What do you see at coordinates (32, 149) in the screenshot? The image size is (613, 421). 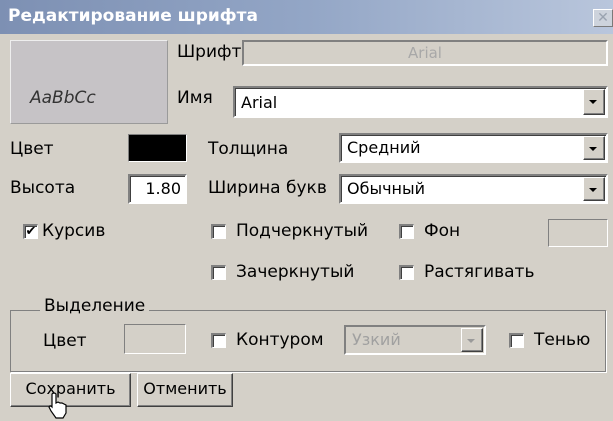 I see `color-label: Цвет` at bounding box center [32, 149].